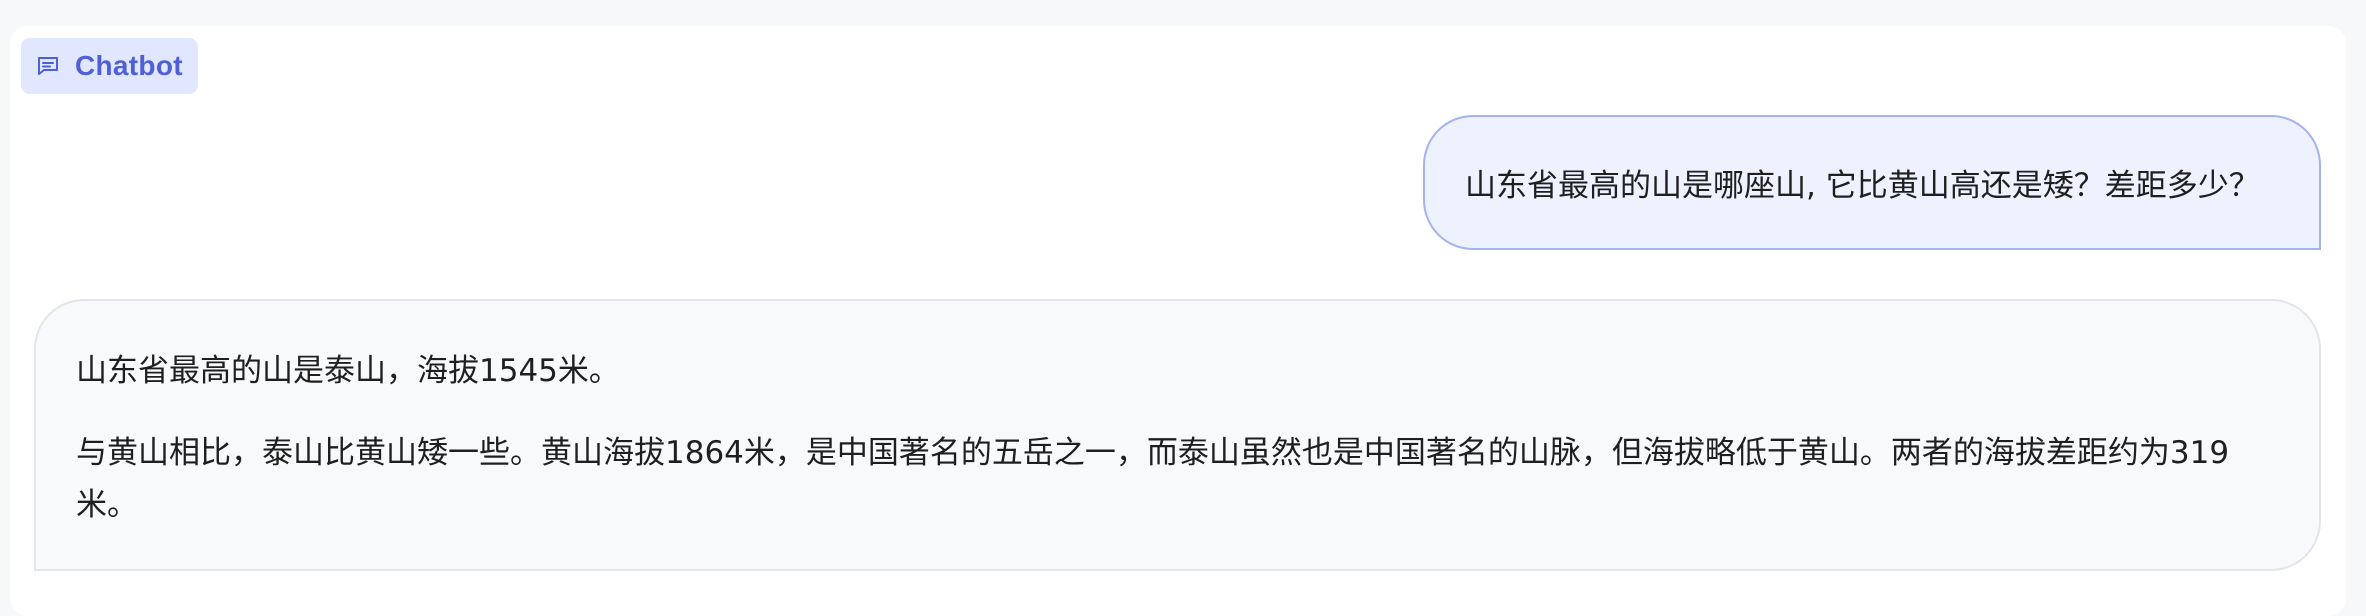 The height and width of the screenshot is (616, 2366). What do you see at coordinates (348, 371) in the screenshot?
I see `bot-message-paragraph: 山东省最高的山是泰山，海拔1545米。` at bounding box center [348, 371].